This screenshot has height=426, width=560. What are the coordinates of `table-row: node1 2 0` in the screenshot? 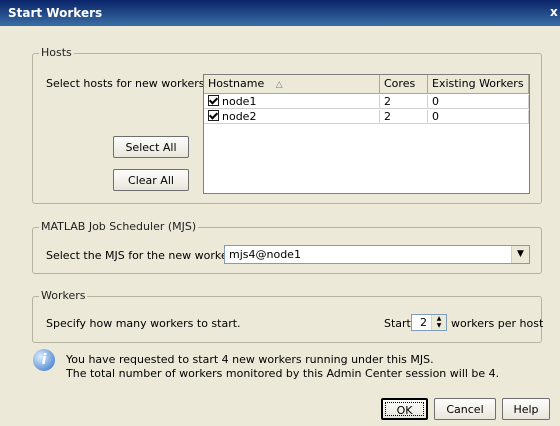 It's located at (366, 102).